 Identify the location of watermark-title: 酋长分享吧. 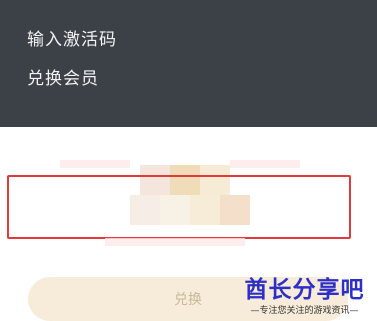
(304, 290).